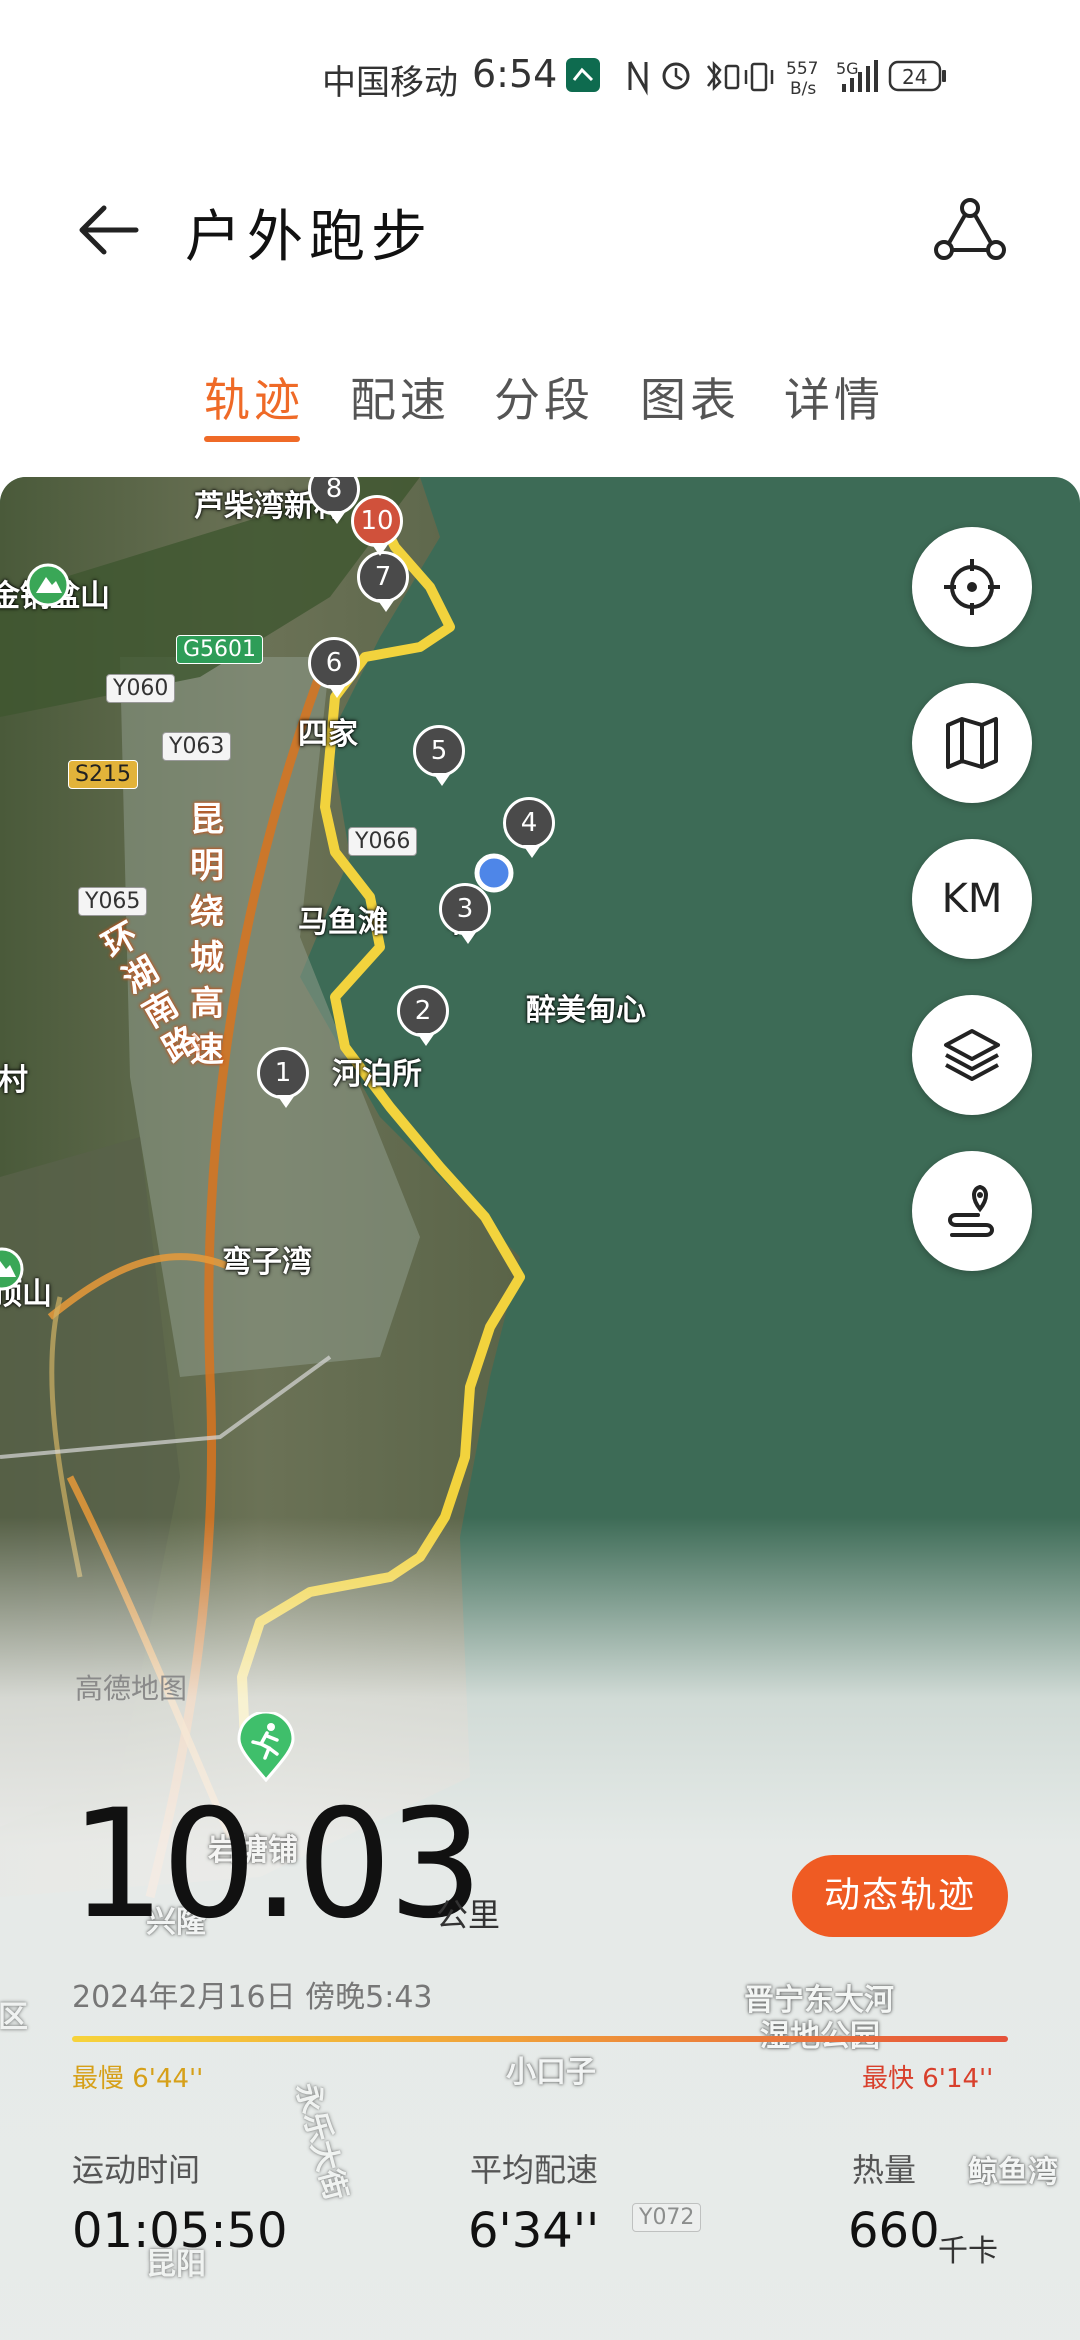 This screenshot has width=1080, height=2340. I want to click on pace-gradient-bar, so click(540, 2039).